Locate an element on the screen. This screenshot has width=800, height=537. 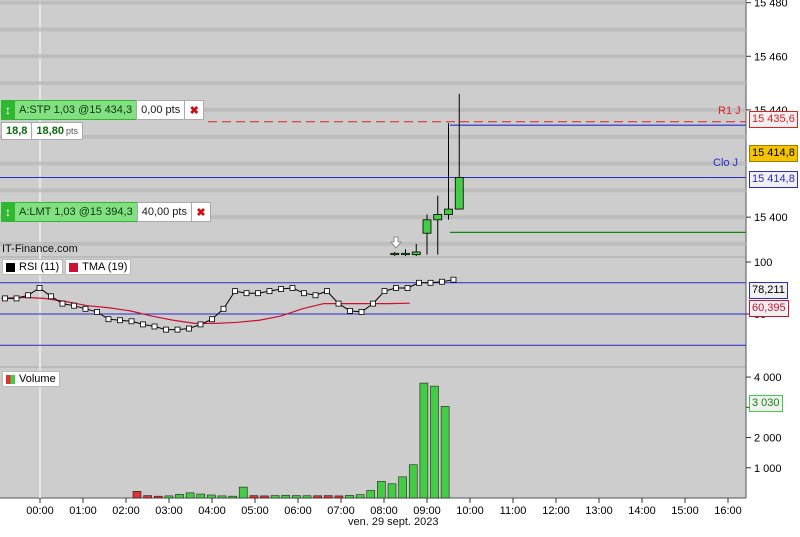
clo-level-name: Clo J is located at coordinates (726, 163).